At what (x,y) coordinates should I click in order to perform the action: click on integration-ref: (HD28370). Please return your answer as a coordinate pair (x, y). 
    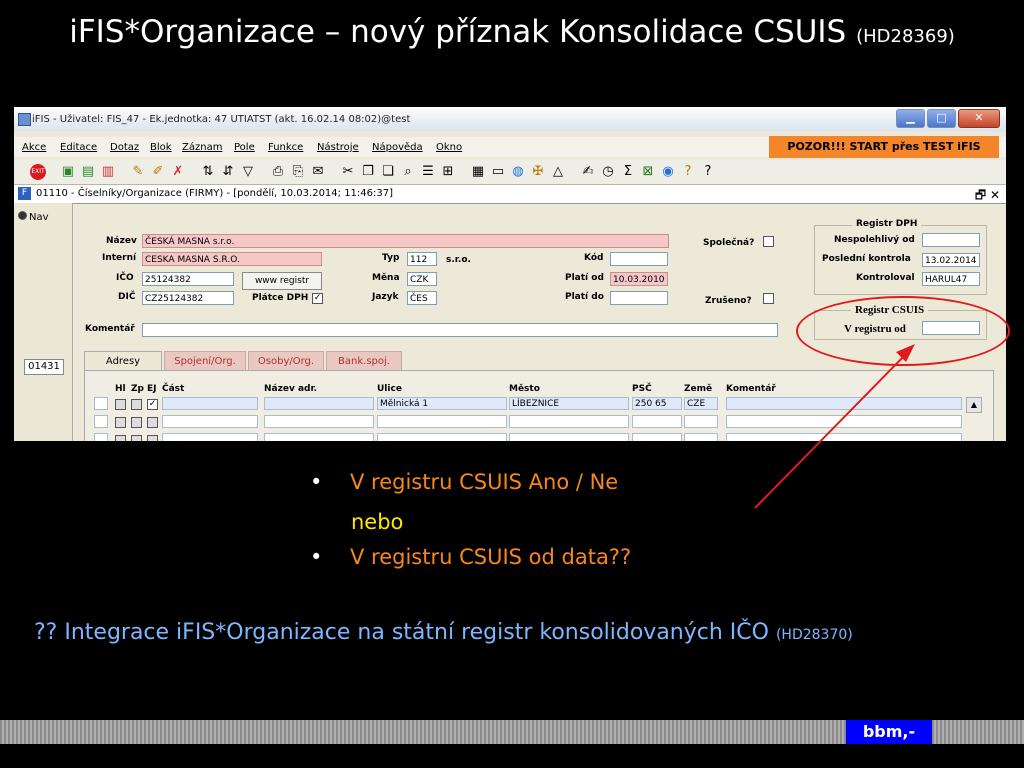
    Looking at the image, I should click on (814, 635).